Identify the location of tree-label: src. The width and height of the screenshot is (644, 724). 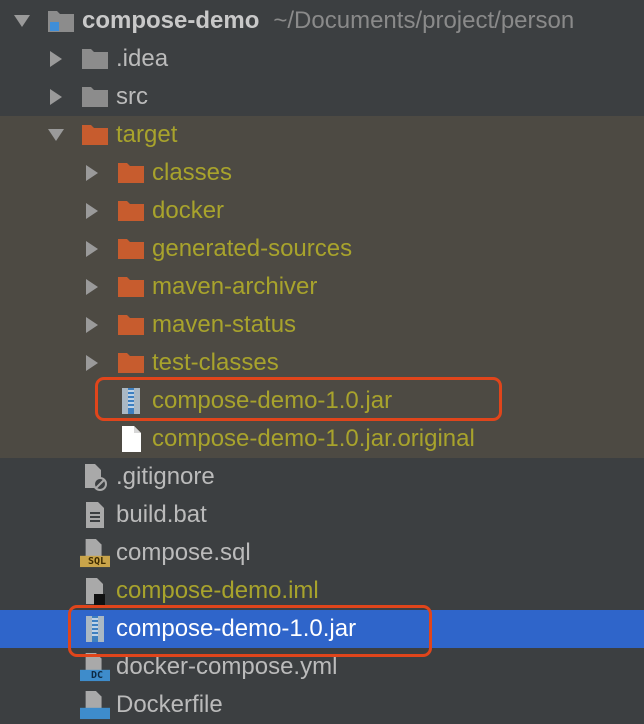
(132, 96).